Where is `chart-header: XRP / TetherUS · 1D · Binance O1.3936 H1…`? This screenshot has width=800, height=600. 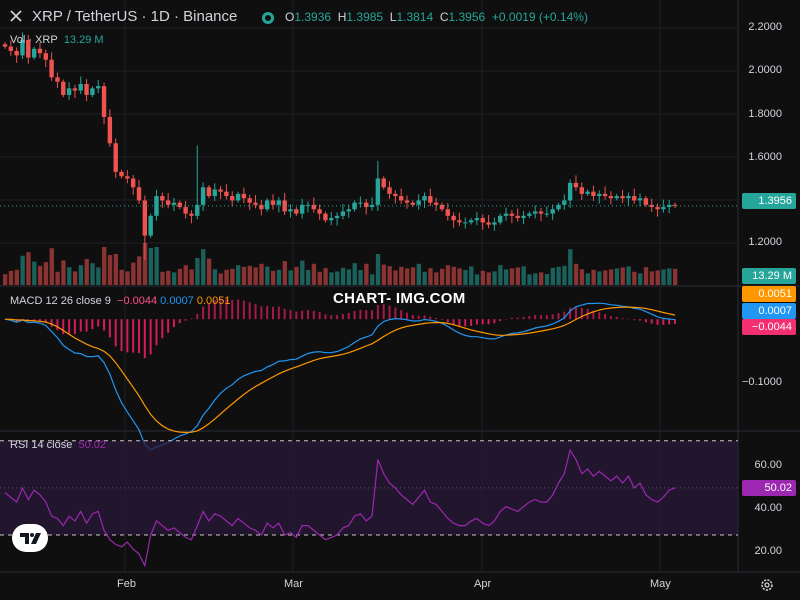
chart-header: XRP / TetherUS · 1D · Binance O1.3936 H1… is located at coordinates (400, 16).